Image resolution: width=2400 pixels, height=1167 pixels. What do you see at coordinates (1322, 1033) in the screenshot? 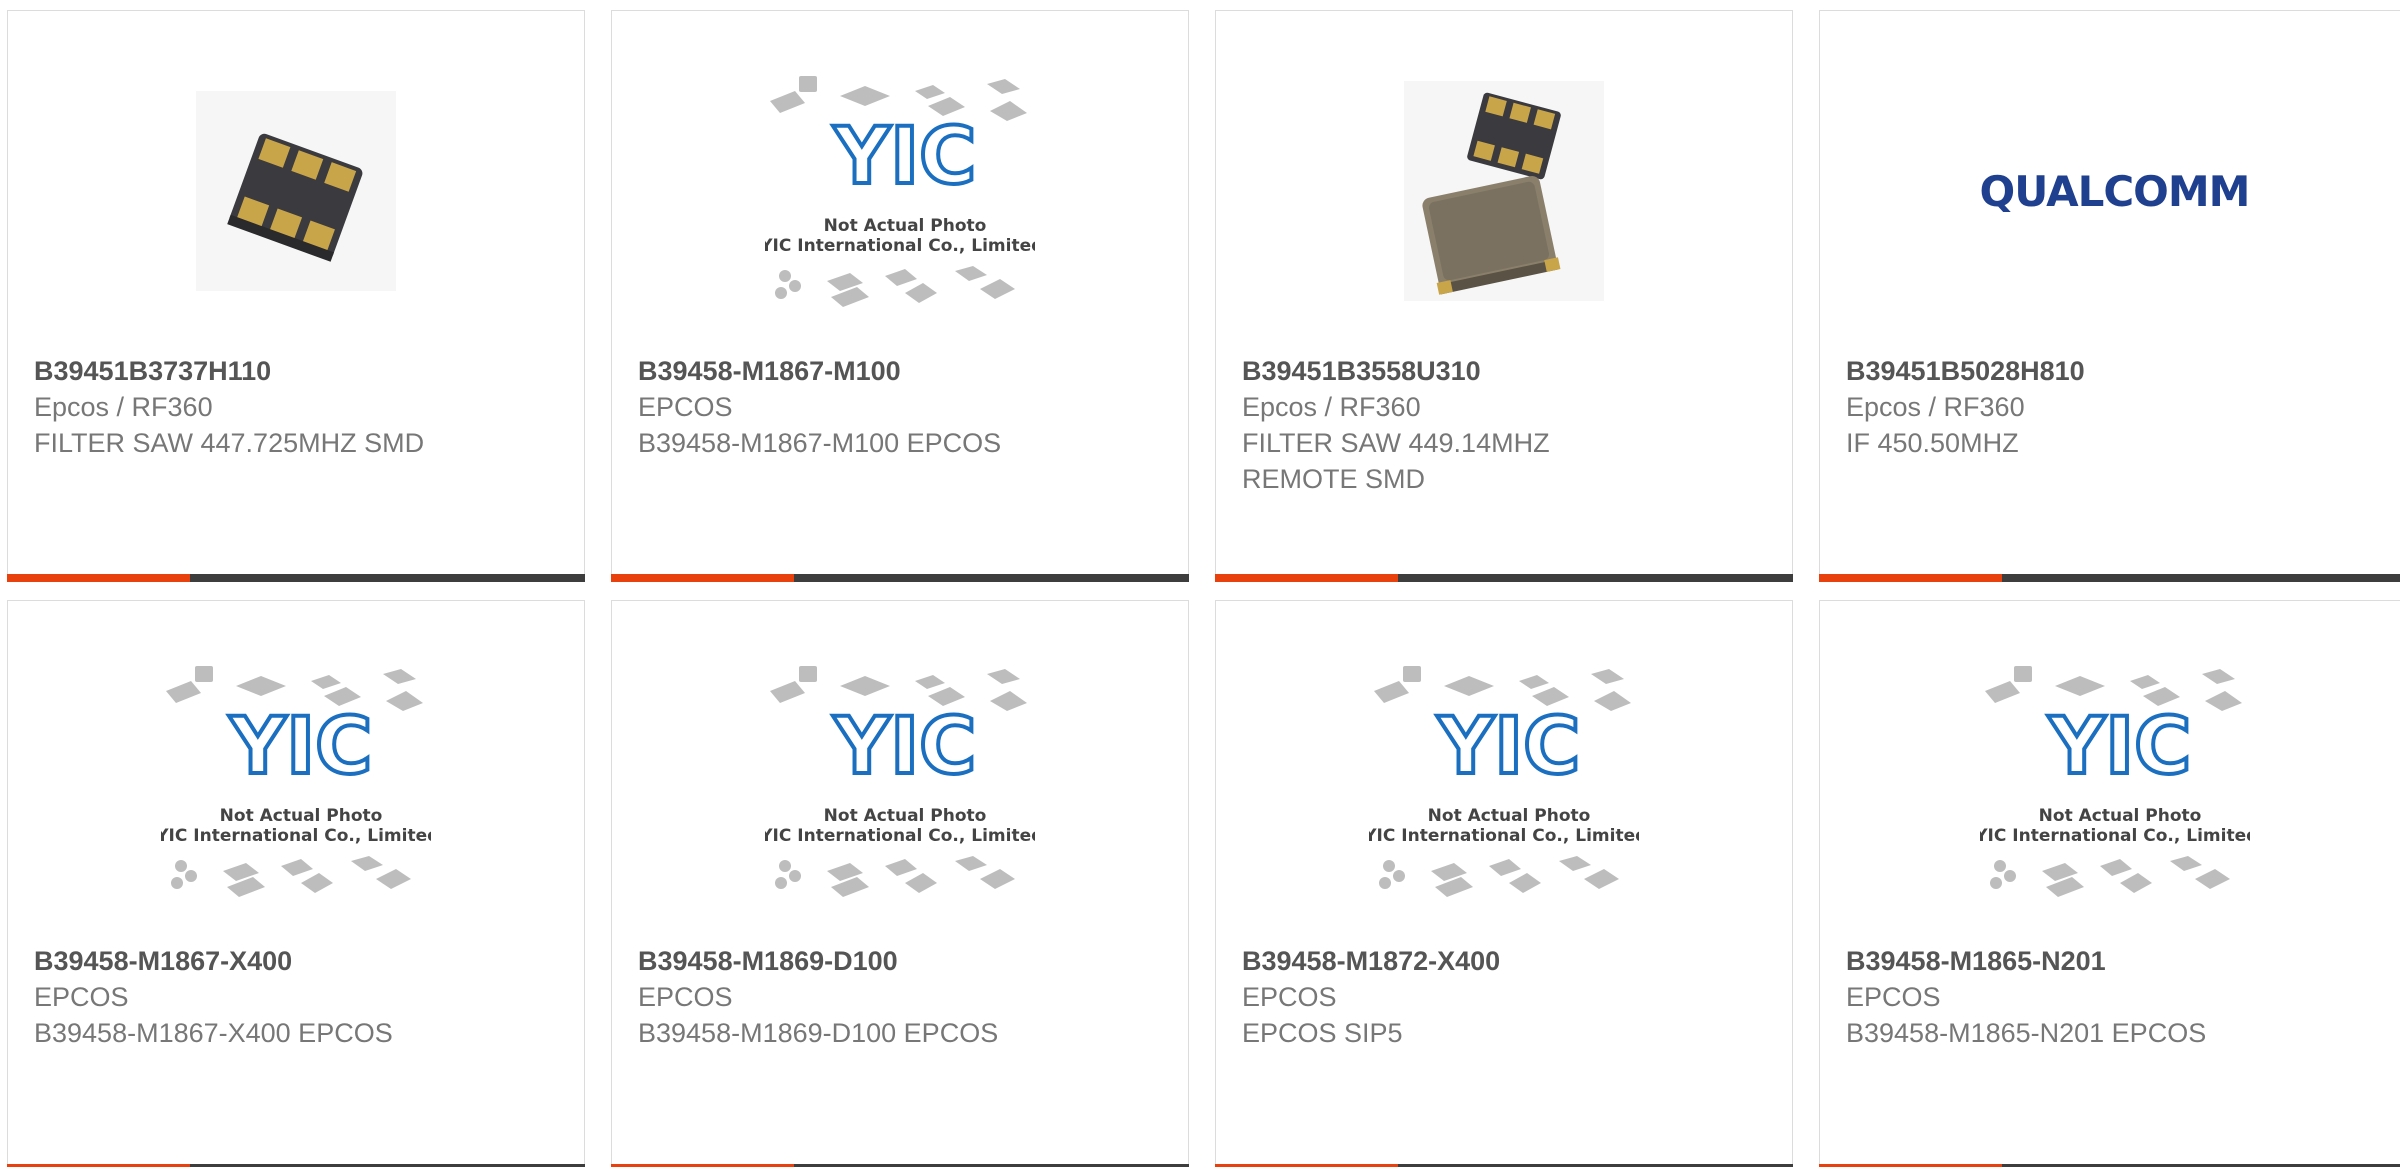
I see `description: EPCOS SIP5` at bounding box center [1322, 1033].